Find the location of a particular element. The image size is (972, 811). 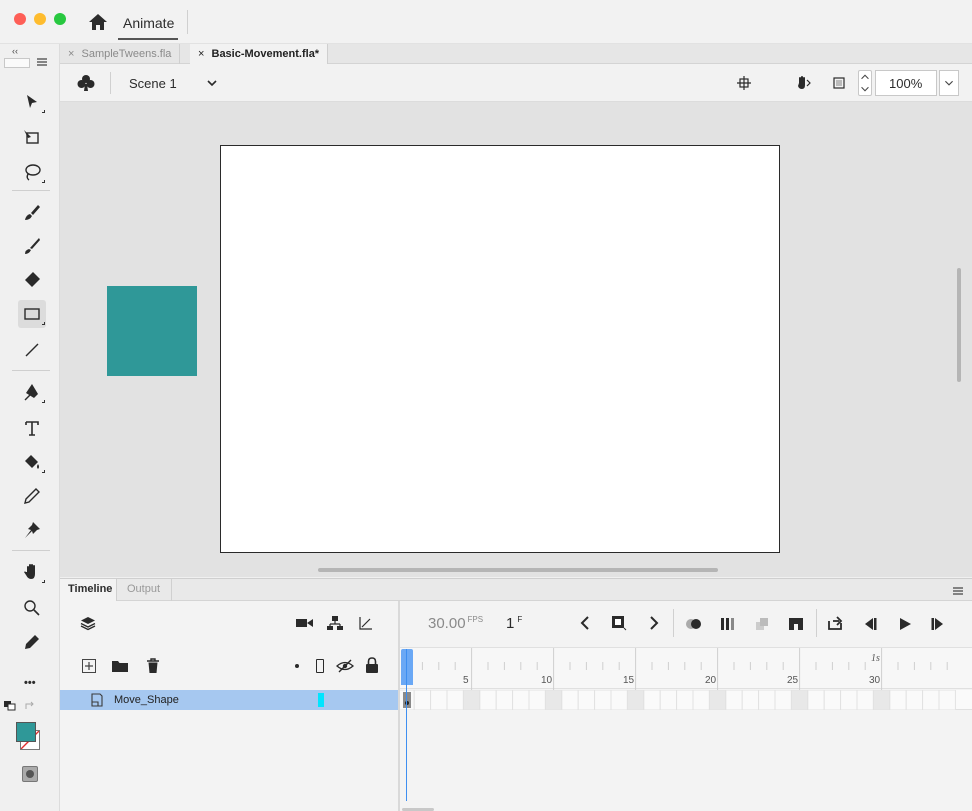

graph-icon is located at coordinates (366, 623).